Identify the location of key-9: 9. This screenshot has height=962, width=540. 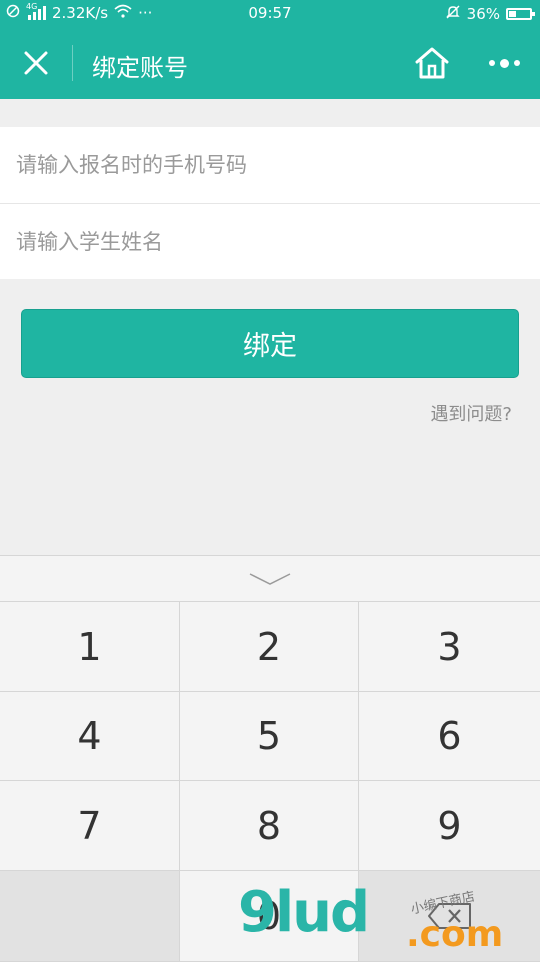
(449, 826).